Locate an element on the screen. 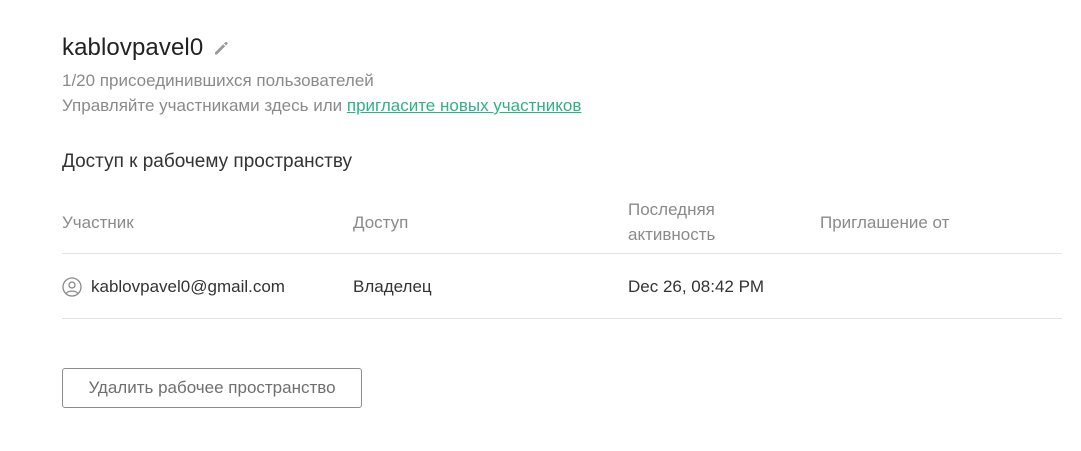 The width and height of the screenshot is (1081, 451). invite-members-link: пригласите новых участников is located at coordinates (464, 105).